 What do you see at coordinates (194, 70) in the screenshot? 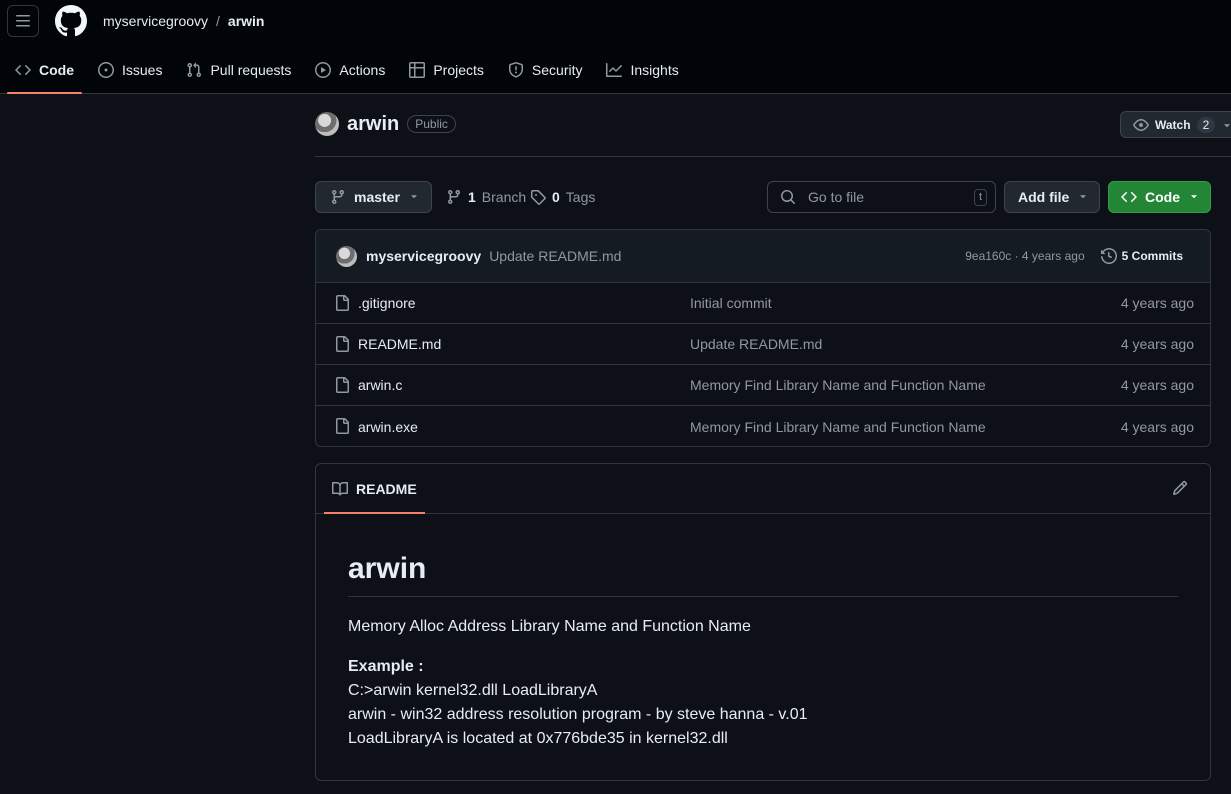
I see `git-pull-request-icon` at bounding box center [194, 70].